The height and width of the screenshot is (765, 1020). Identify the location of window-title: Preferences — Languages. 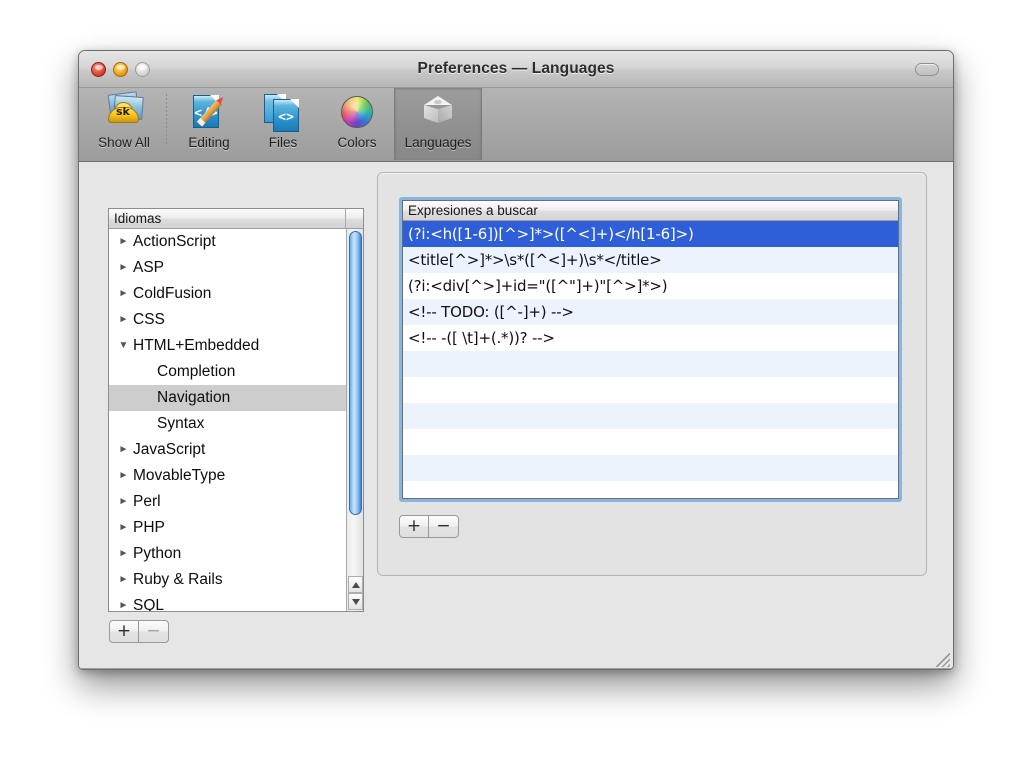
(516, 68).